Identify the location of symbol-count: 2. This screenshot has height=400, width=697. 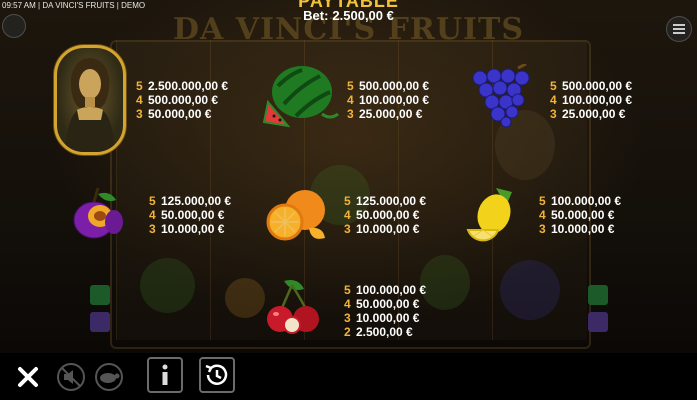
(347, 332).